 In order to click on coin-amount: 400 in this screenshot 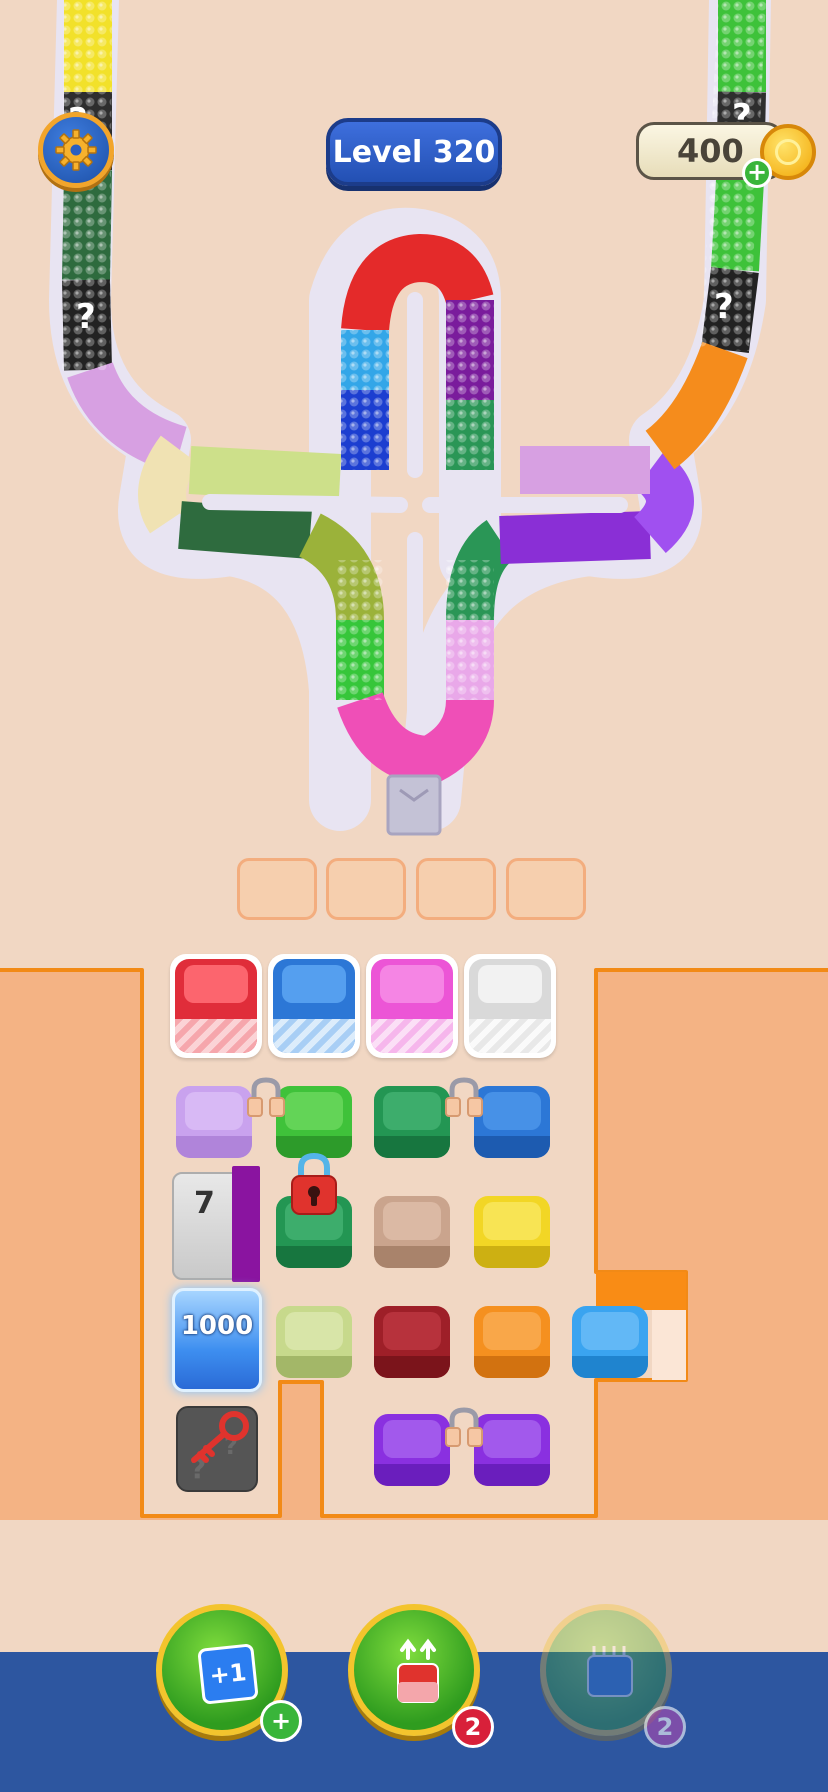, I will do `click(710, 151)`.